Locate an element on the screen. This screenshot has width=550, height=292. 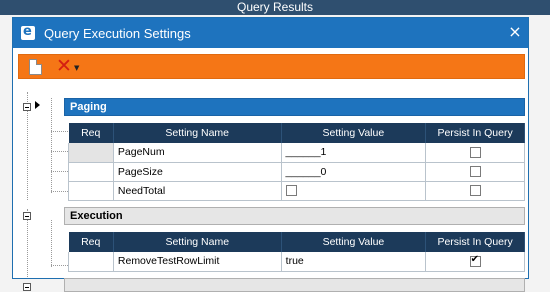
dialog-title: Query Execution Settings is located at coordinates (117, 33).